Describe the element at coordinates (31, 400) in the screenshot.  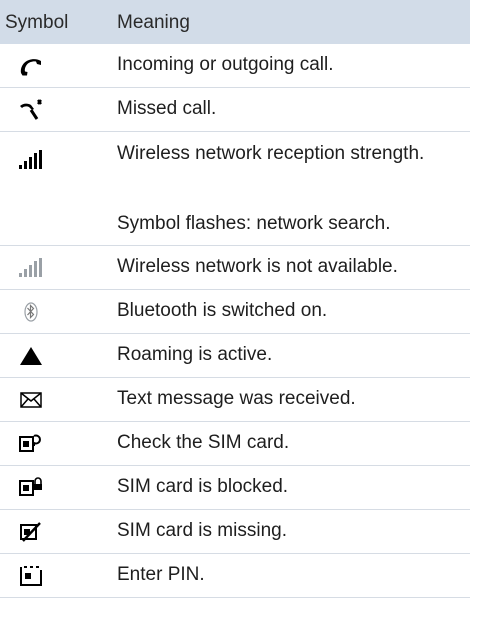
I see `envelope-icon` at that location.